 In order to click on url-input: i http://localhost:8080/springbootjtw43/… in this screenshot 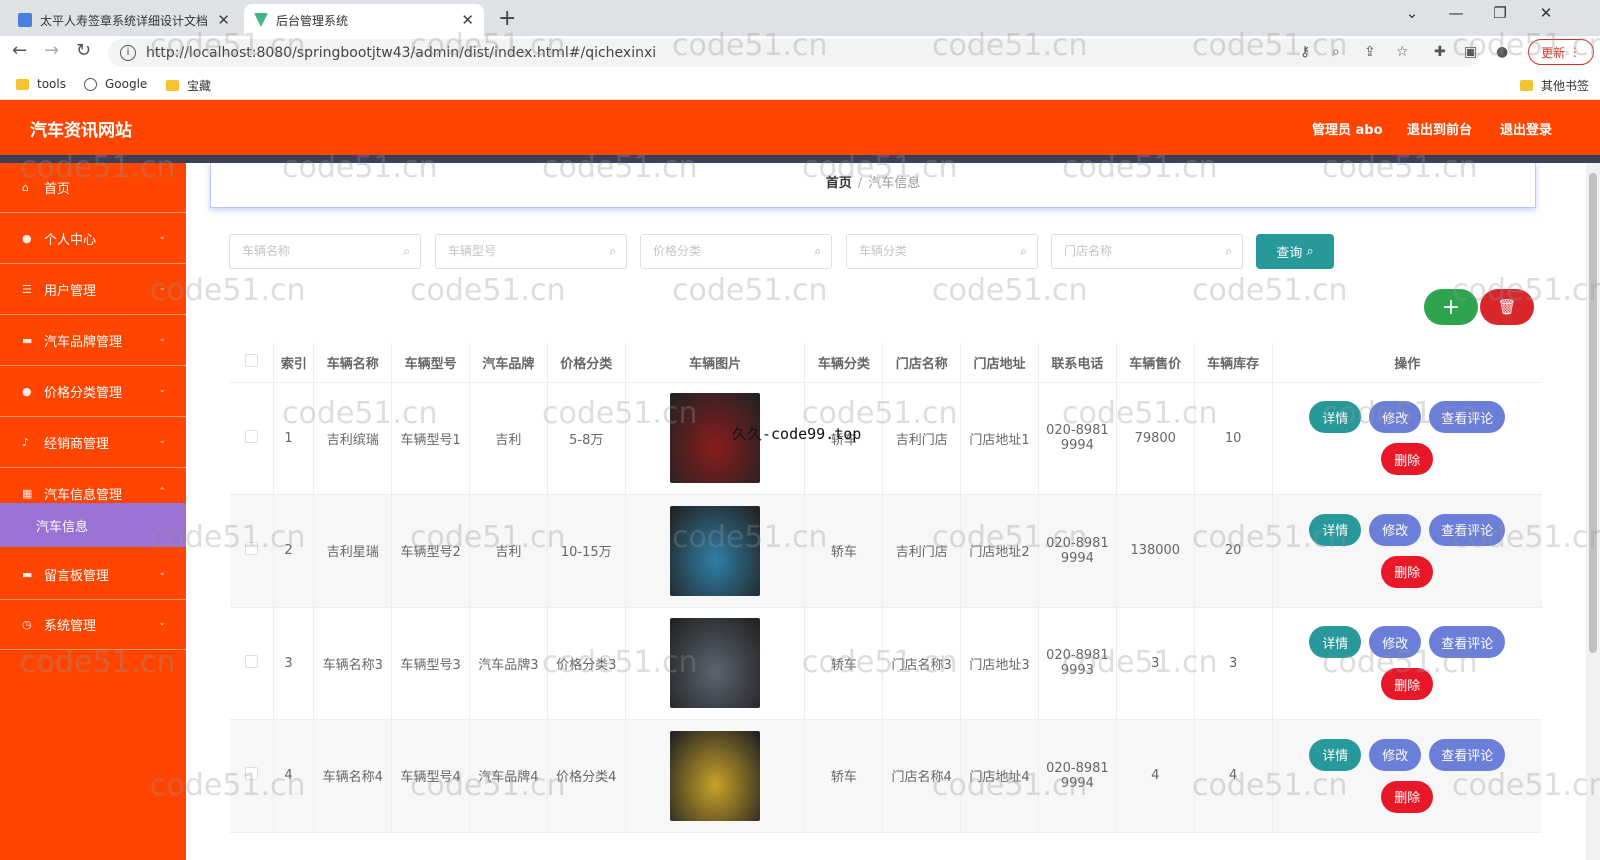, I will do `click(794, 53)`.